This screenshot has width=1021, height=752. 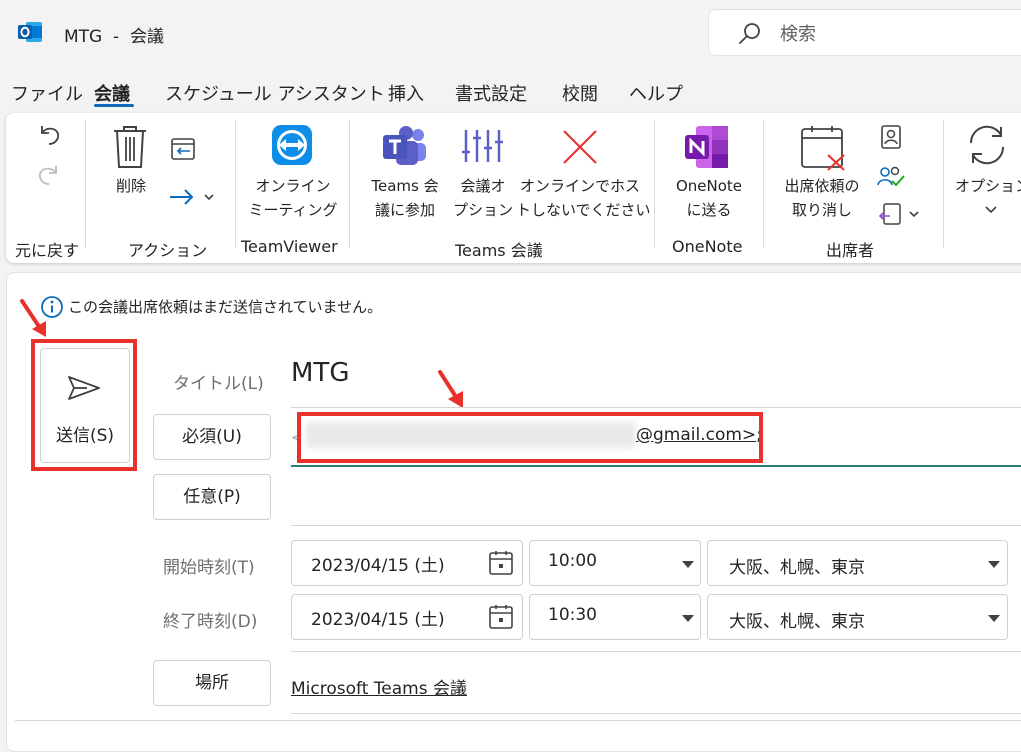 I want to click on start-date-value: 2023/04/15 (土), so click(x=378, y=563).